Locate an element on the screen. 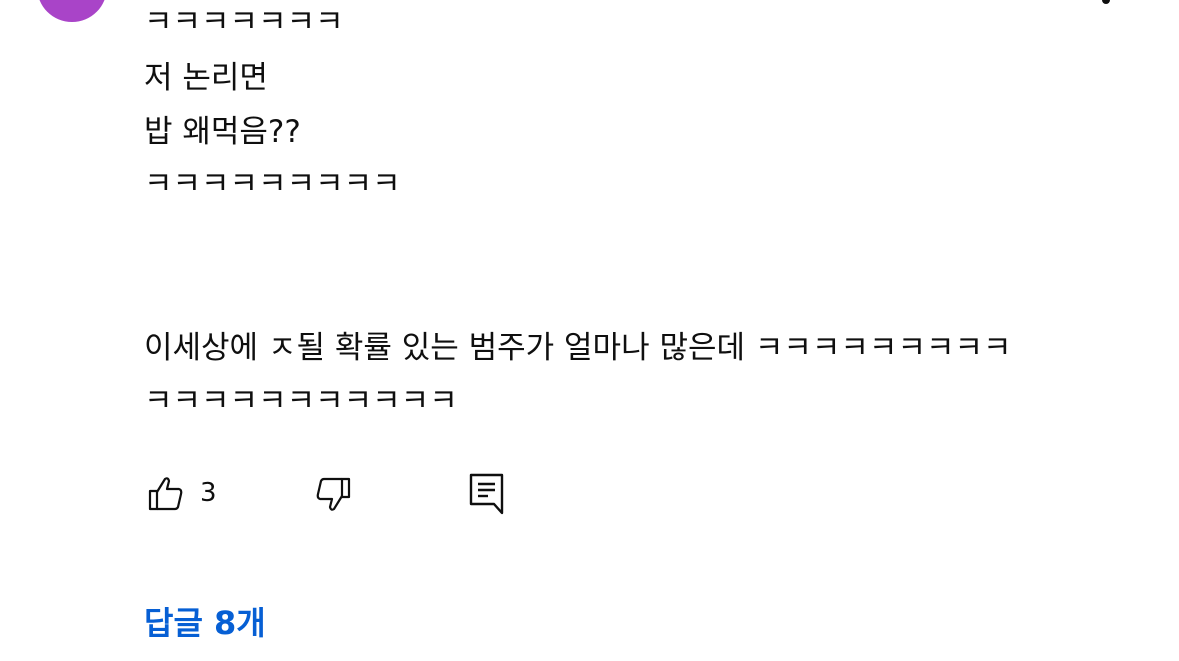 This screenshot has width=1179, height=661. comment-line: 이세상에 ㅈ될 확률 있는 범주가 얼마나 많은데 ㅋㅋㅋㅋㅋㅋㅋㅋㅋ is located at coordinates (578, 348).